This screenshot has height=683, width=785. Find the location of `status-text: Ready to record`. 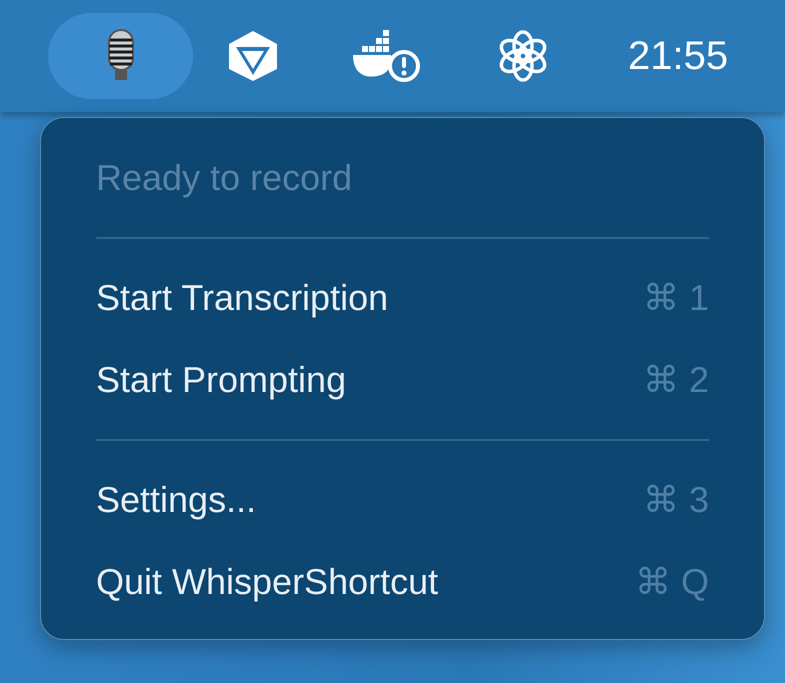

status-text: Ready to record is located at coordinates (224, 178).